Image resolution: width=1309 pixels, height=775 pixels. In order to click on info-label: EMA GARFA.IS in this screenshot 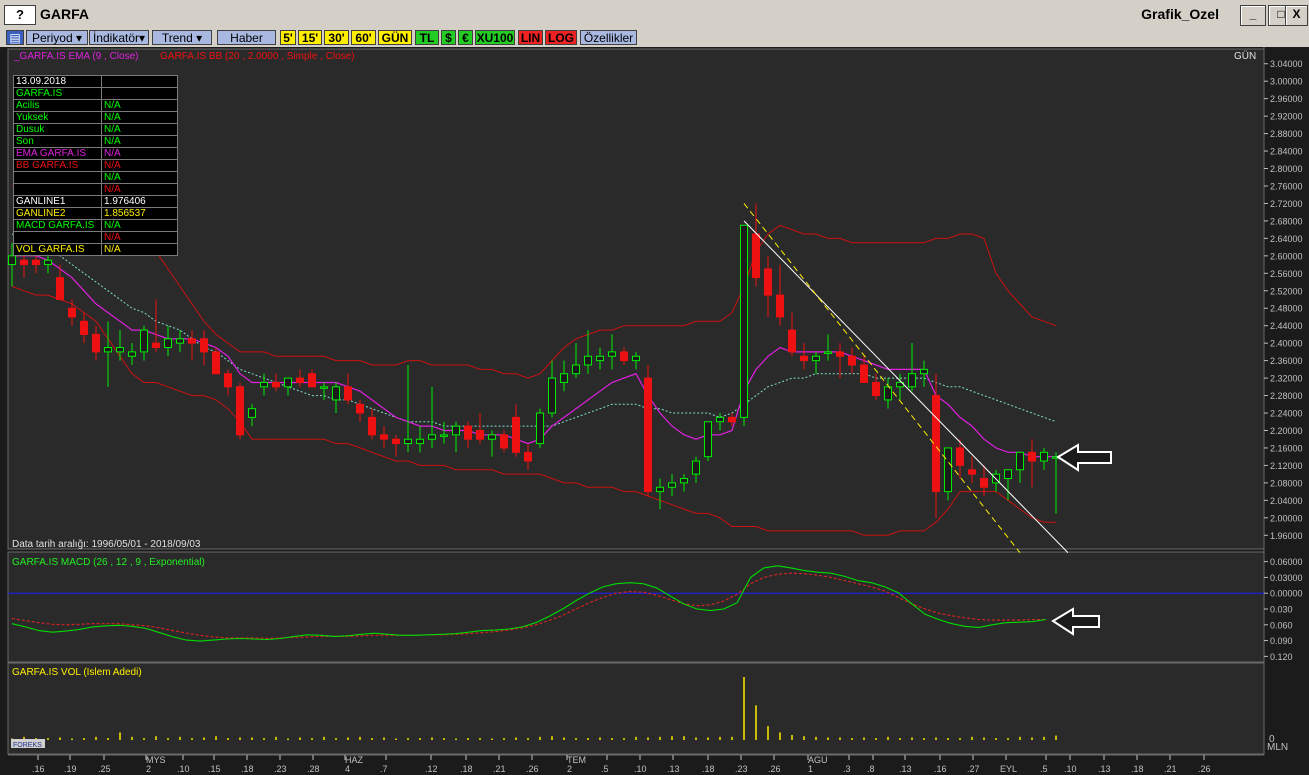, I will do `click(57, 153)`.